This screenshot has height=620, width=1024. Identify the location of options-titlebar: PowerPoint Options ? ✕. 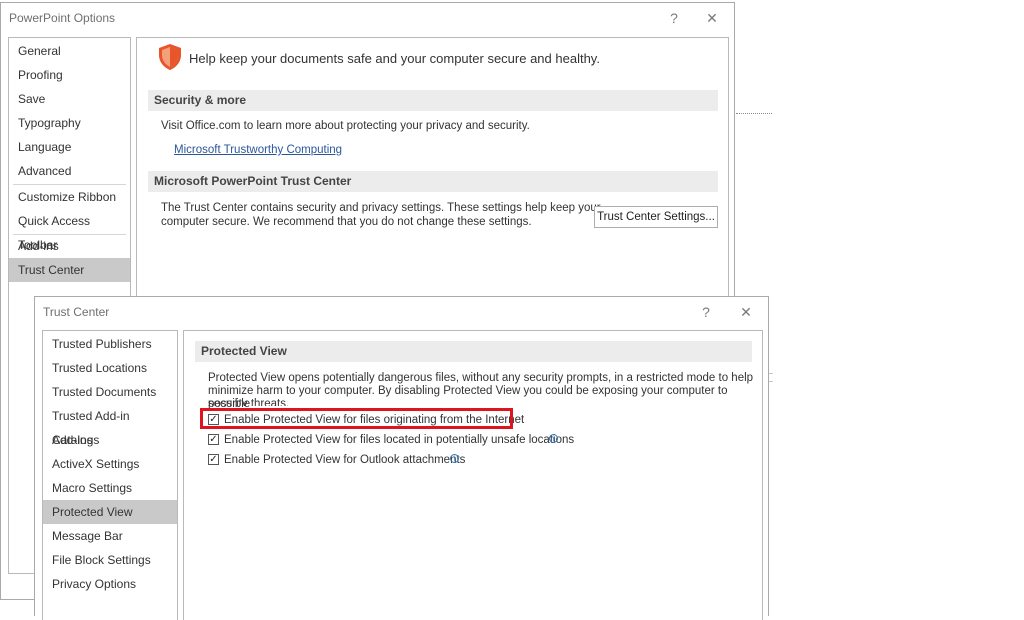
(367, 18).